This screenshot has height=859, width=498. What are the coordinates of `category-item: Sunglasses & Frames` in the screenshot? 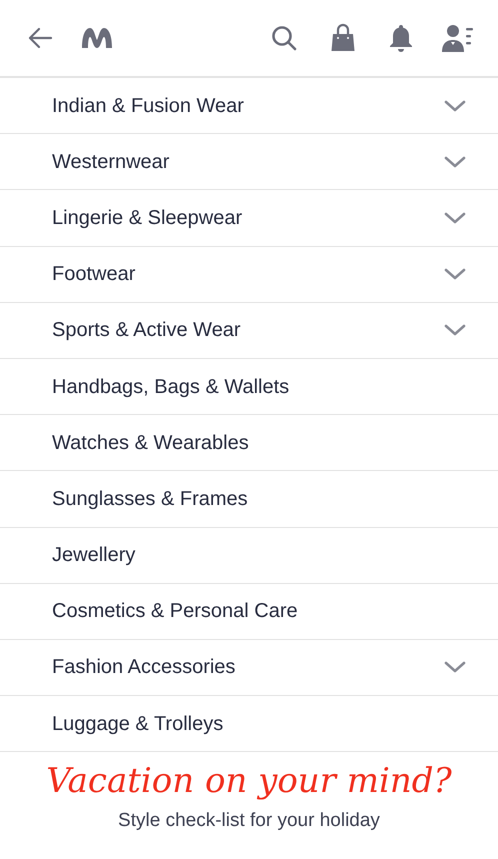 It's located at (249, 499).